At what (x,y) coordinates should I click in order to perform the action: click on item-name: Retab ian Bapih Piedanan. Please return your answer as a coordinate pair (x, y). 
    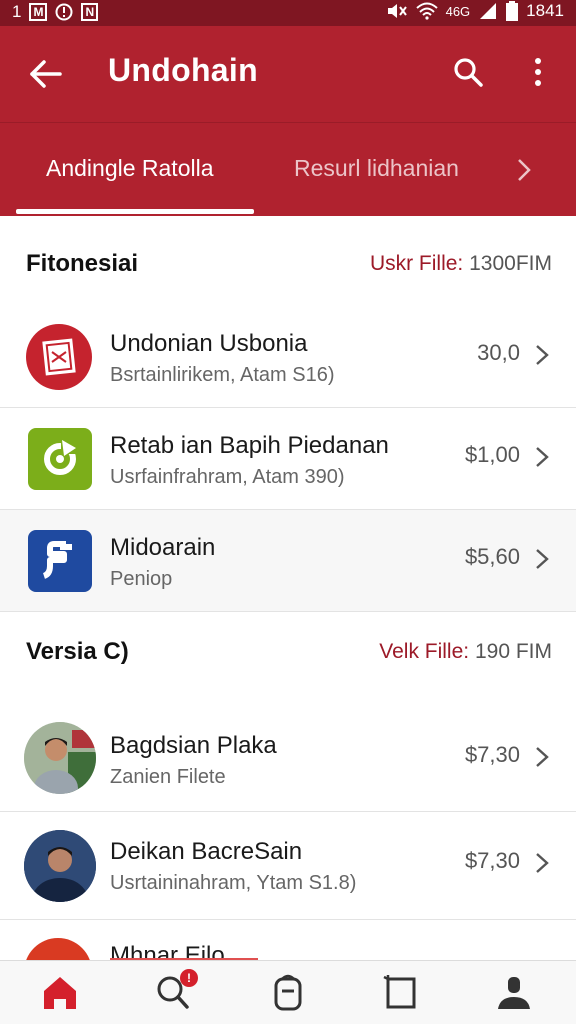
    Looking at the image, I should click on (249, 445).